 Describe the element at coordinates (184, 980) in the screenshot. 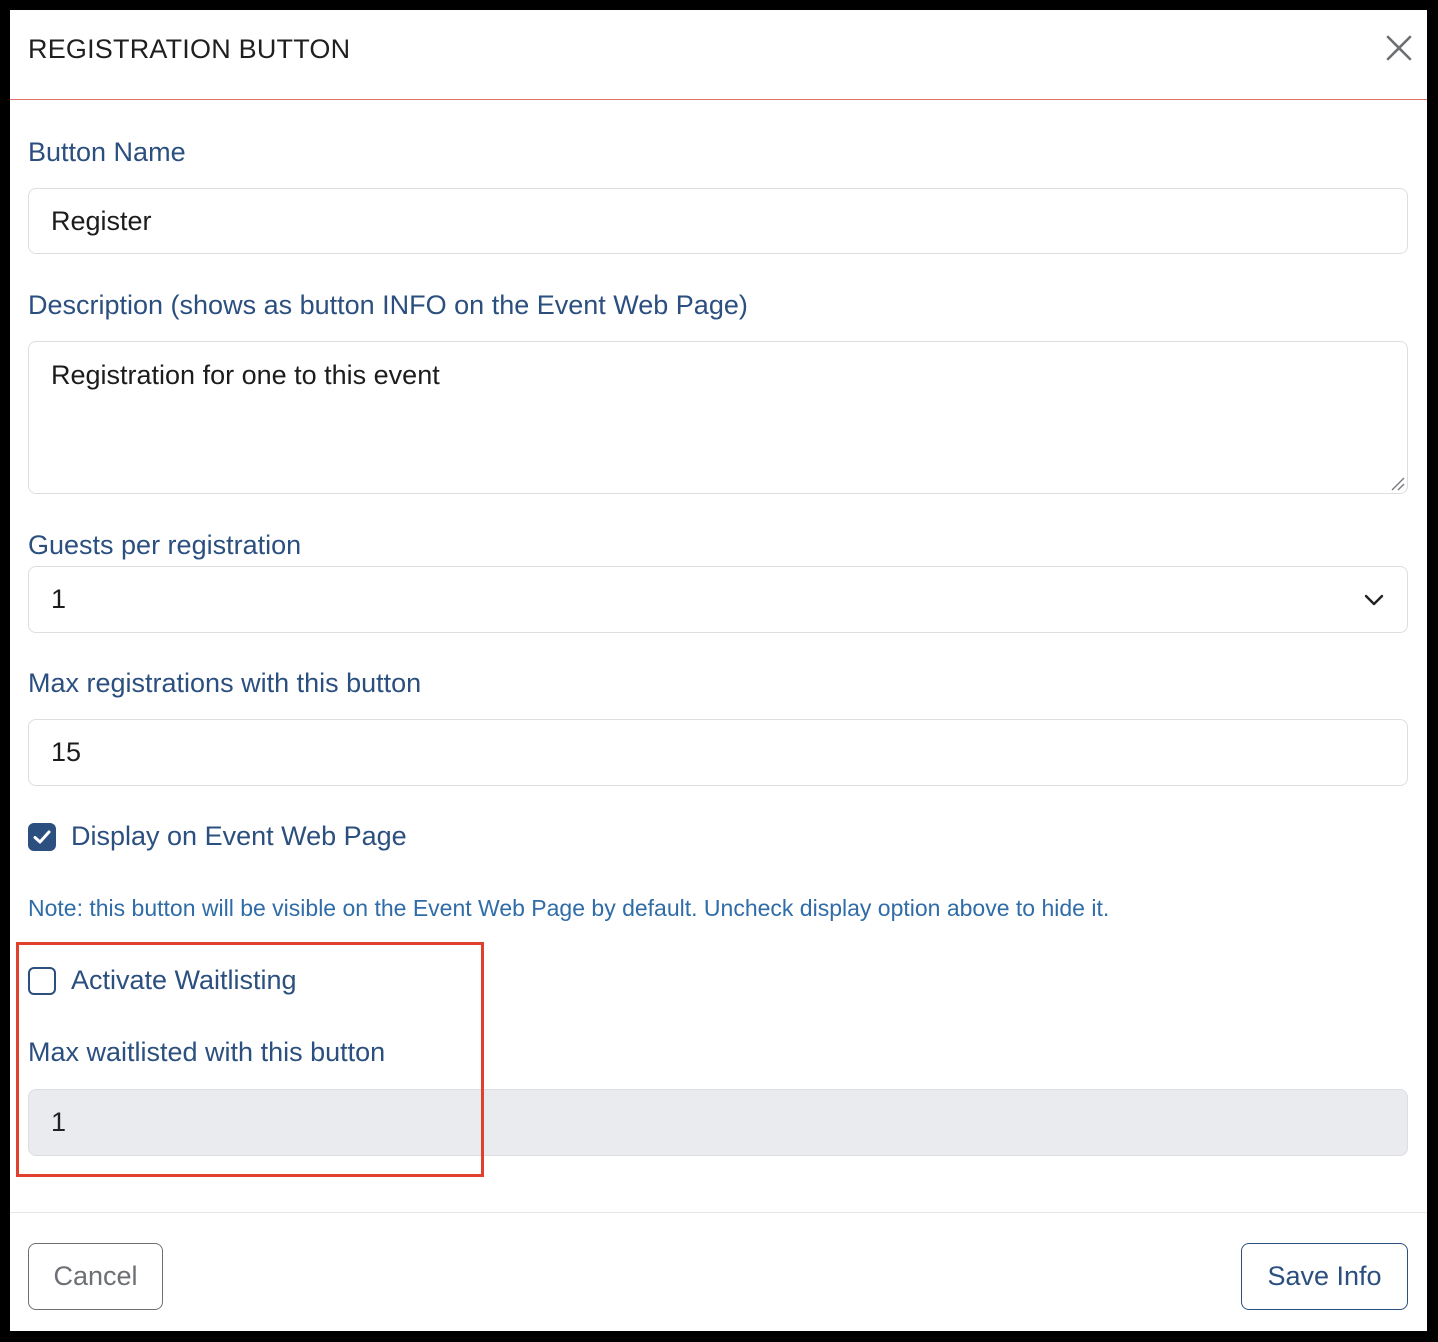

I see `activate-waitlisting-label: Activate Waitlisting` at that location.